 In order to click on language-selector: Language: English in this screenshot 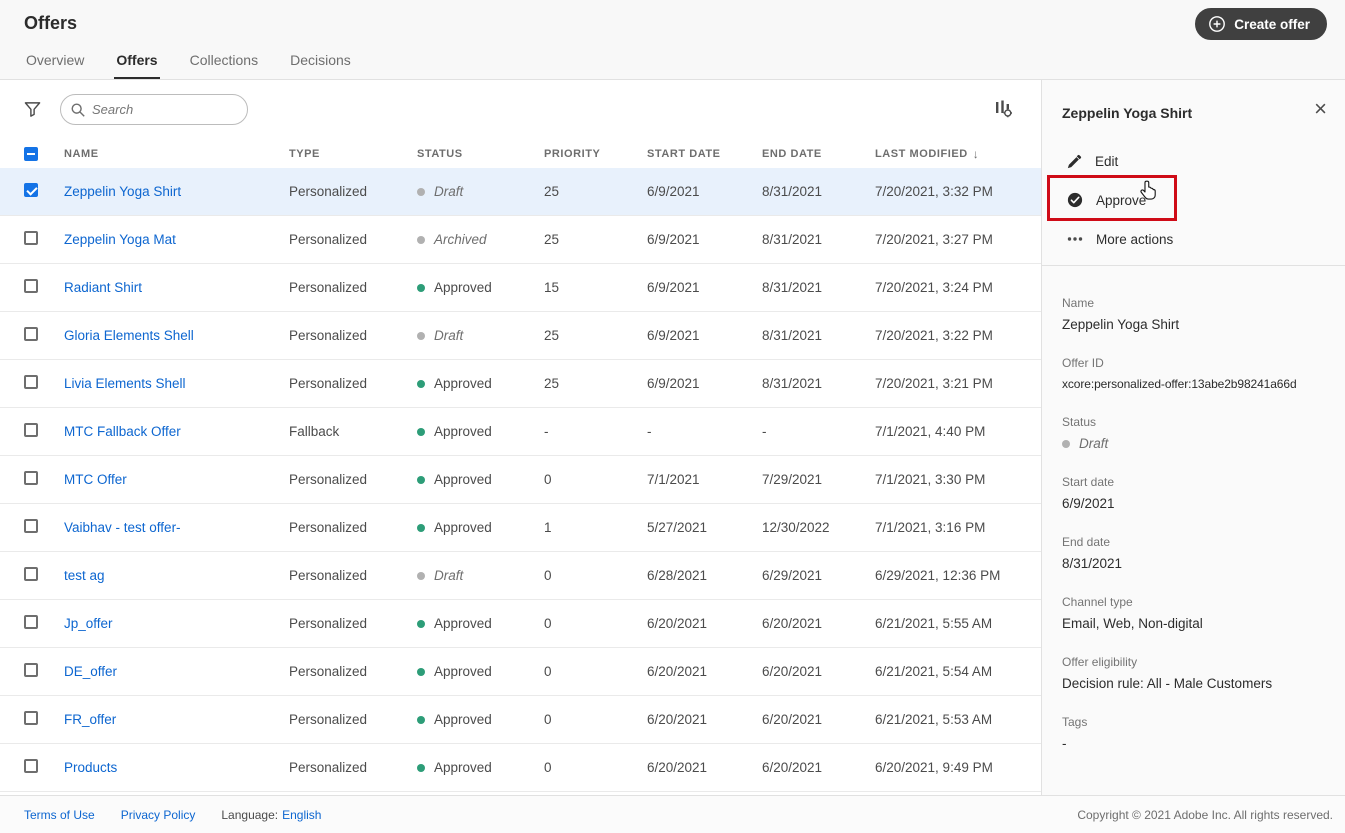, I will do `click(271, 815)`.